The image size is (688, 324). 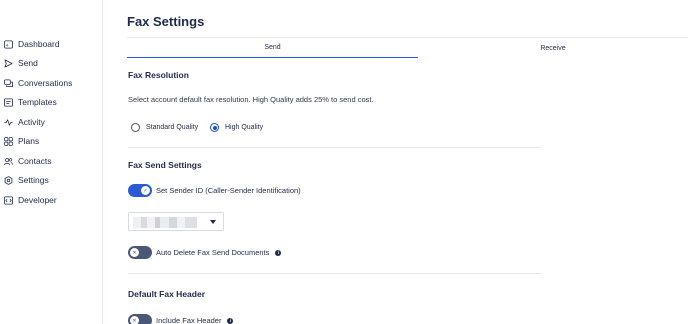 I want to click on svg-text: 4, so click(x=7, y=44).